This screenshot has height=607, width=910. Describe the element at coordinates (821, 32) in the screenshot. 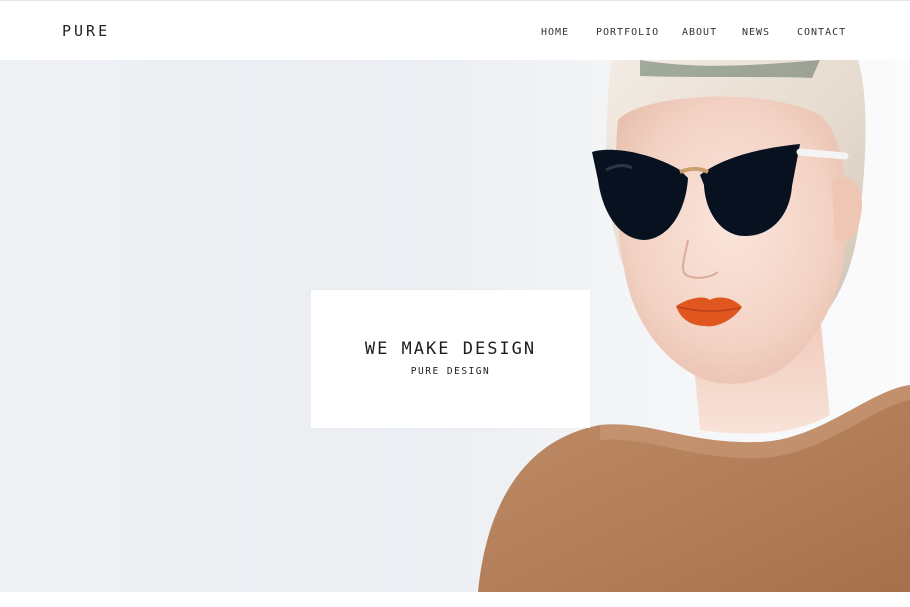

I see `nav-item-contact: CONTACT` at that location.